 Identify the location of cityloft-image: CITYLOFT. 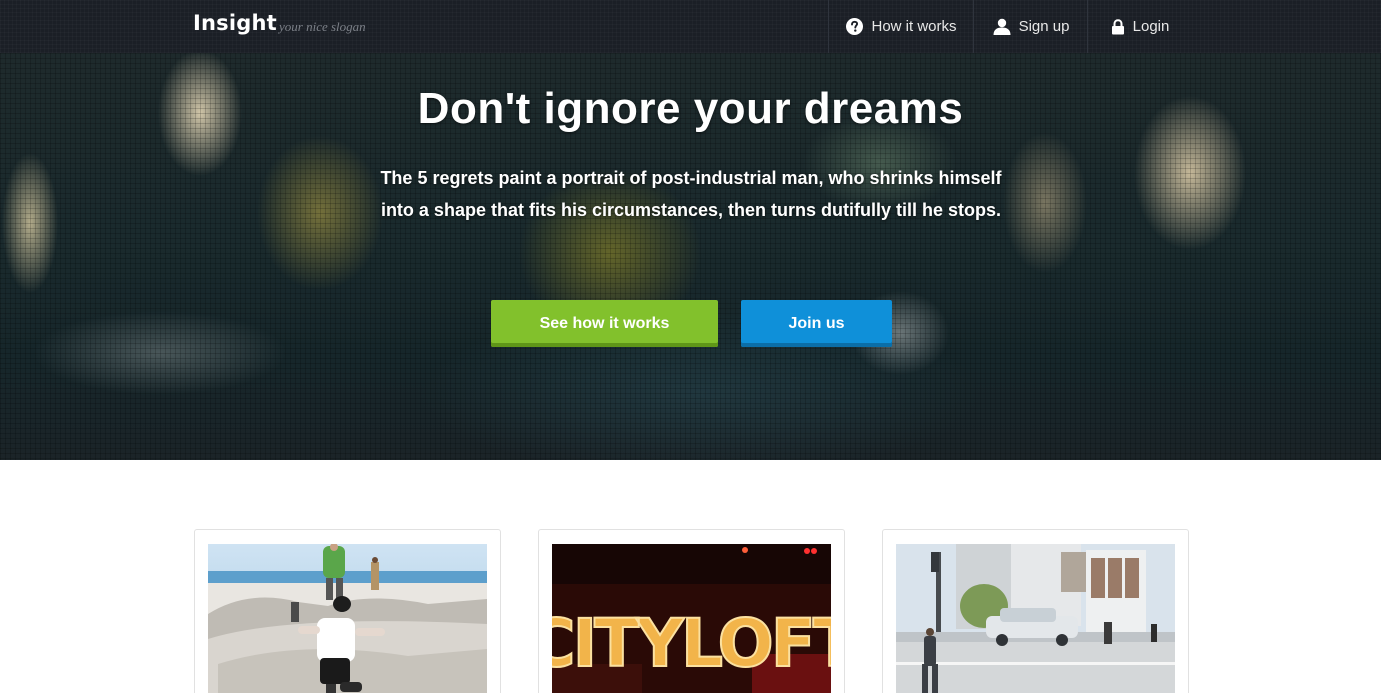
(691, 618).